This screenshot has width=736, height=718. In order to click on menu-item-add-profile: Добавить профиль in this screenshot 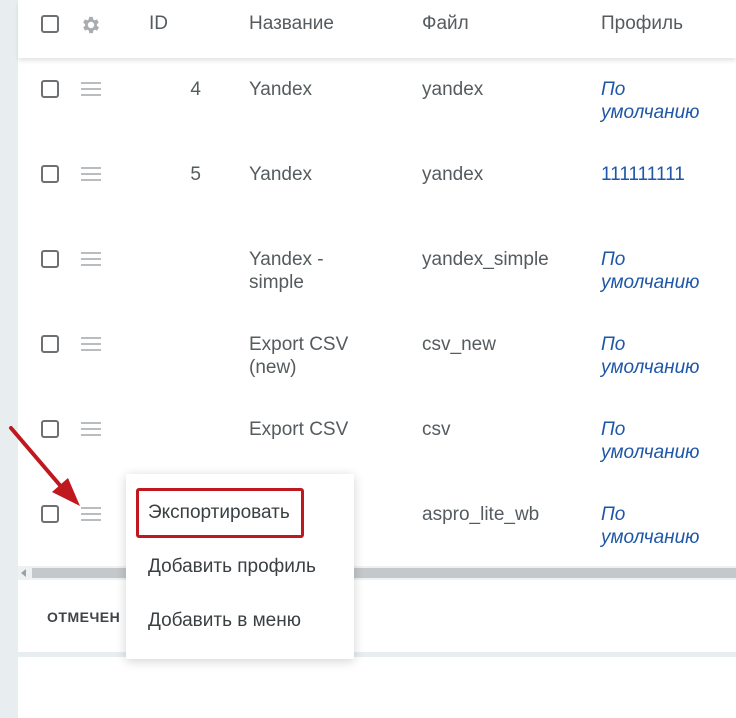, I will do `click(232, 567)`.